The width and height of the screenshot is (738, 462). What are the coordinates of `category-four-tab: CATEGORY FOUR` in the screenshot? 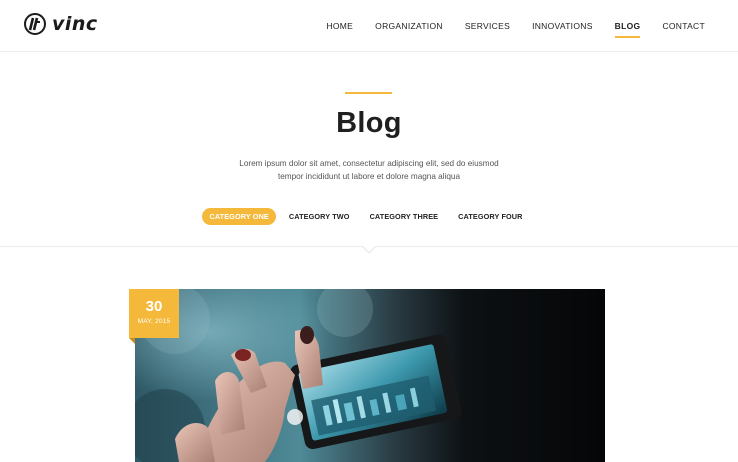 It's located at (490, 216).